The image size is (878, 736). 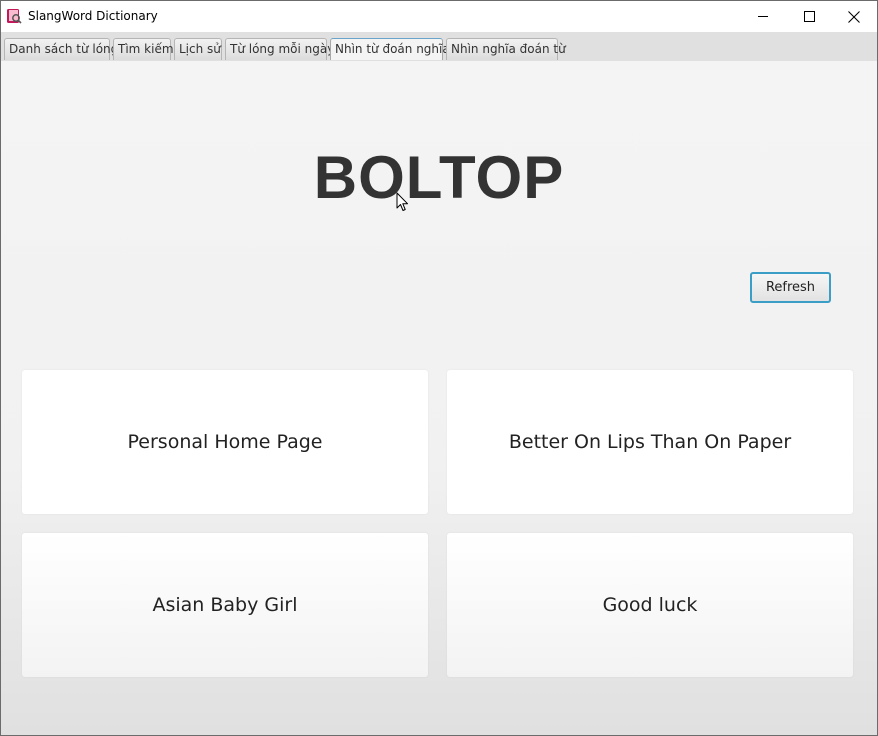 What do you see at coordinates (14, 16) in the screenshot?
I see `dictionary-app-icon` at bounding box center [14, 16].